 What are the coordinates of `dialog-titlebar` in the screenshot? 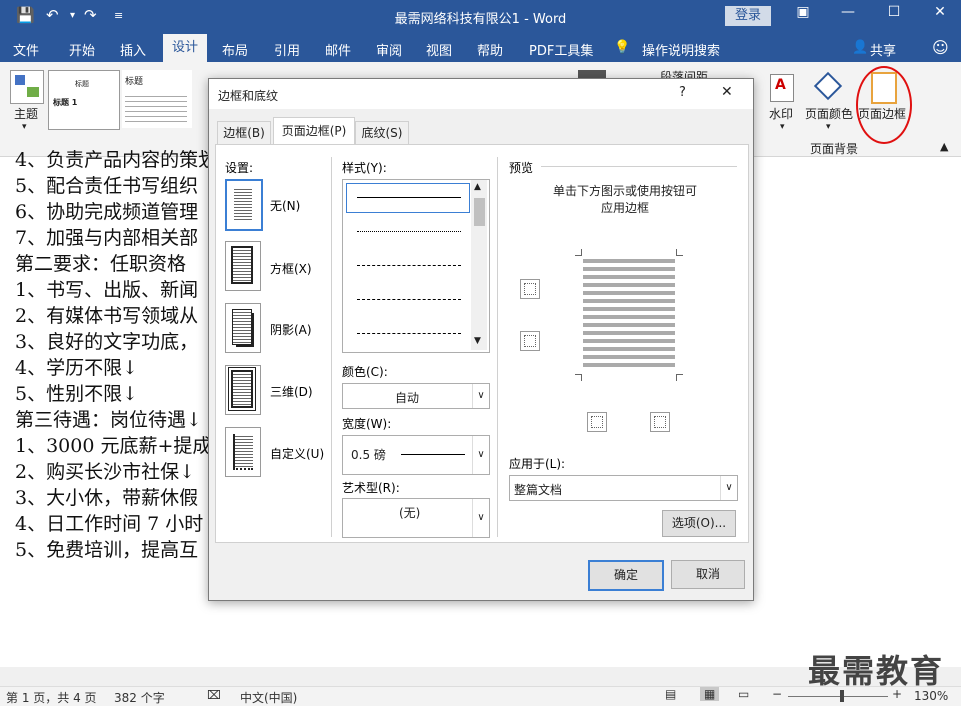 It's located at (481, 94).